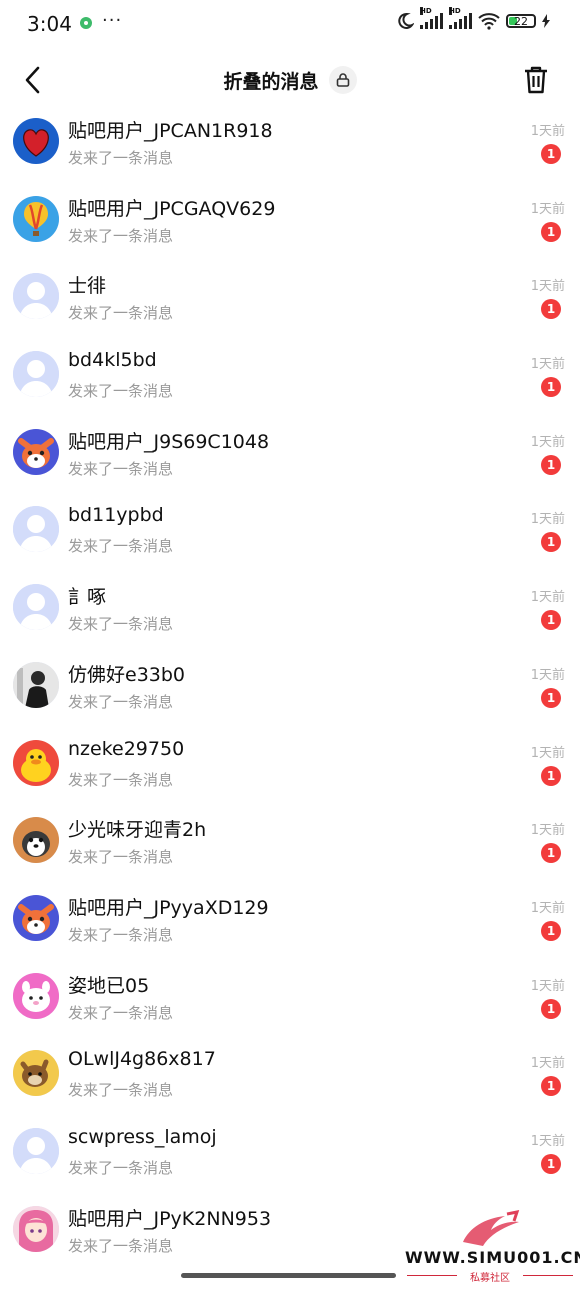 The image size is (580, 1289). Describe the element at coordinates (112, 20) in the screenshot. I see `more-notifications-icon: ···` at that location.